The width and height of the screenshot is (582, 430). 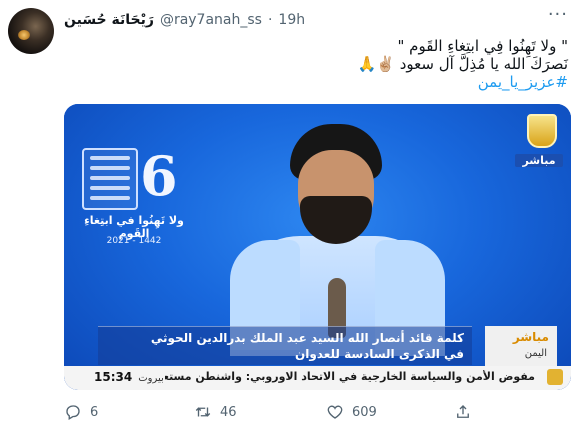 I want to click on tweet-actions: 6 46 609, so click(x=309, y=412).